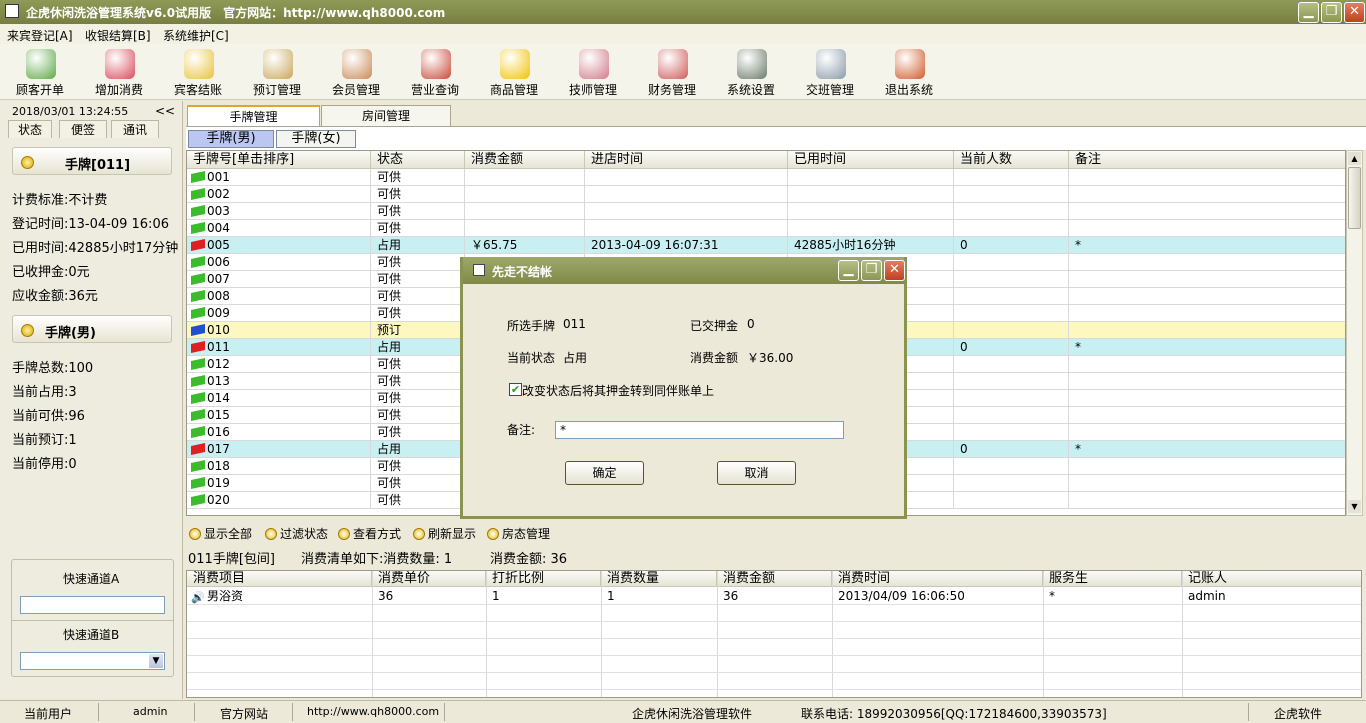 The height and width of the screenshot is (723, 1366). I want to click on header-checkin-time: 进店时间, so click(686, 160).